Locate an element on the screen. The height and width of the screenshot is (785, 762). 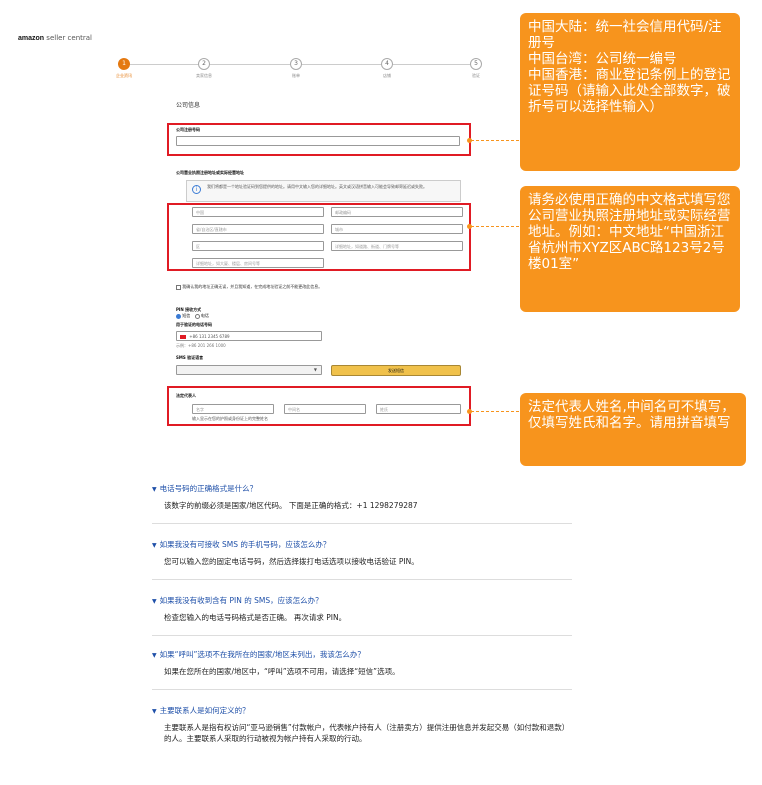
info-icon: i is located at coordinates (196, 189).